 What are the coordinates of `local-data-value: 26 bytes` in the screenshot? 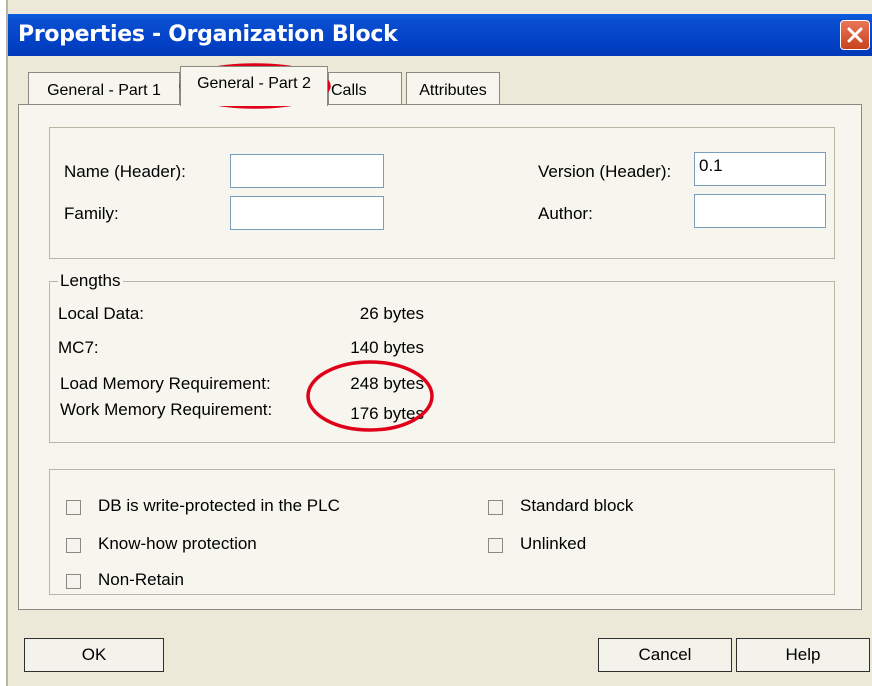 It's located at (391, 313).